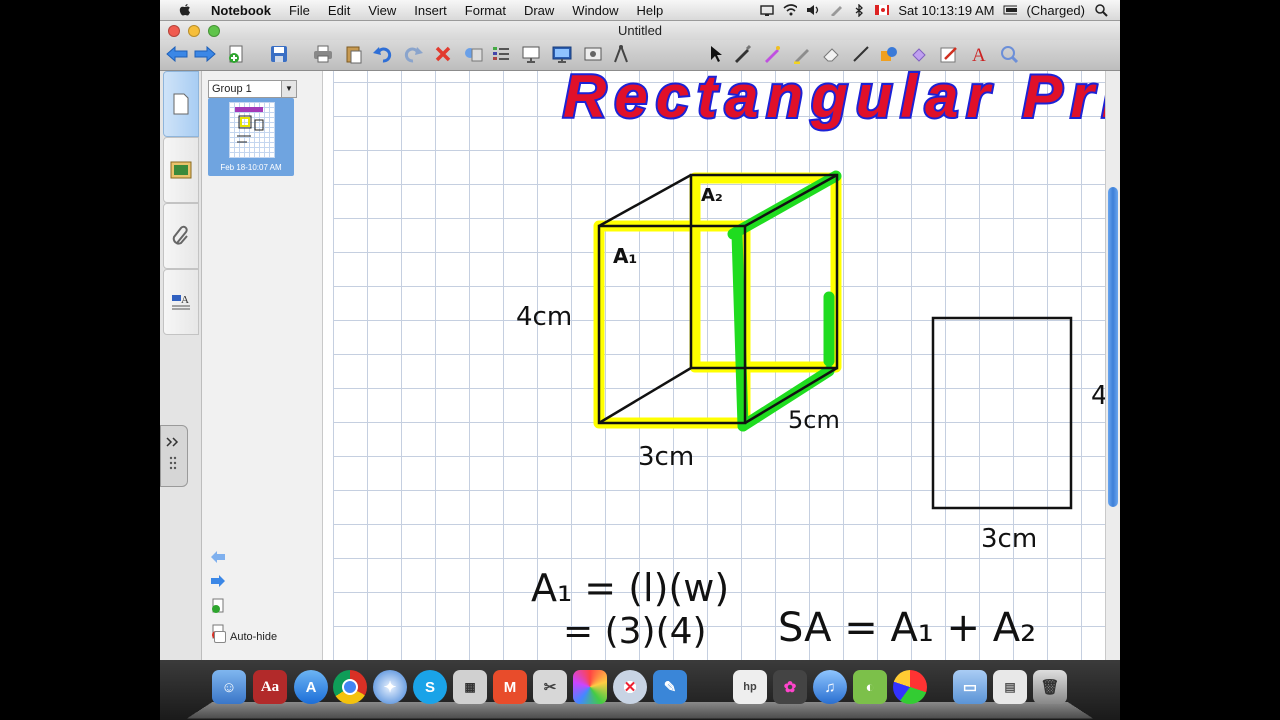 This screenshot has height=720, width=1280. I want to click on battery-status: (Charged), so click(1055, 10).